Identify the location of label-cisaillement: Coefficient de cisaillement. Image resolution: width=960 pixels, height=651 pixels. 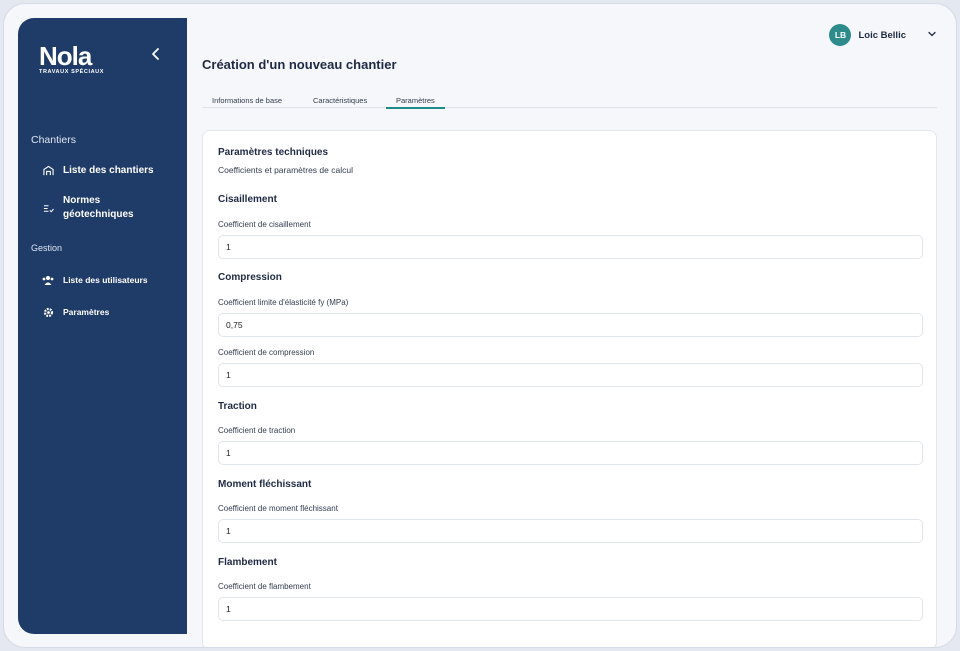
(264, 224).